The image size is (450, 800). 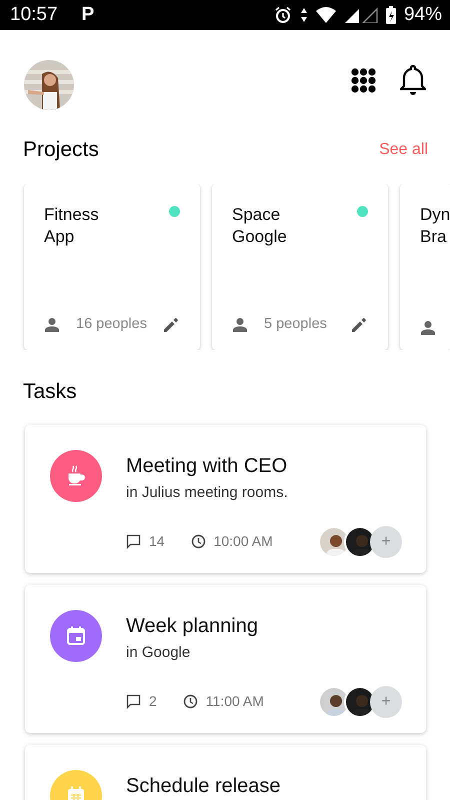 I want to click on notification-icon: P, so click(x=88, y=15).